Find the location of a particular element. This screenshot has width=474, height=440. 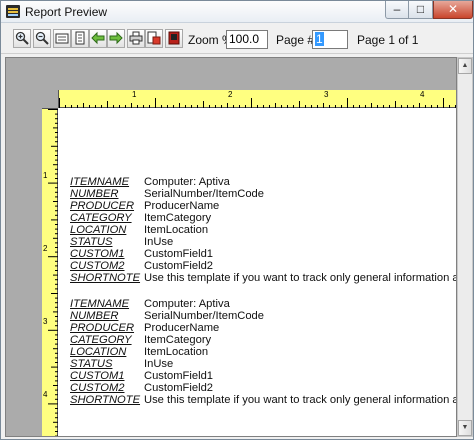

vertical-ruler: 1 2 3 4 is located at coordinates (50, 272).